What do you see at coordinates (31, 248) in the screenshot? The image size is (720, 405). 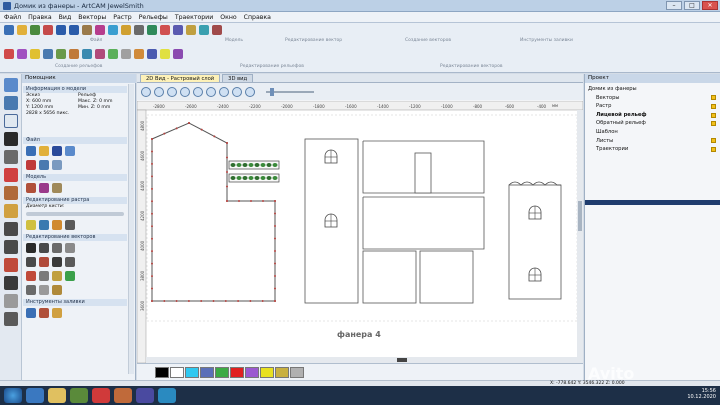 I see `vector-select-icon` at bounding box center [31, 248].